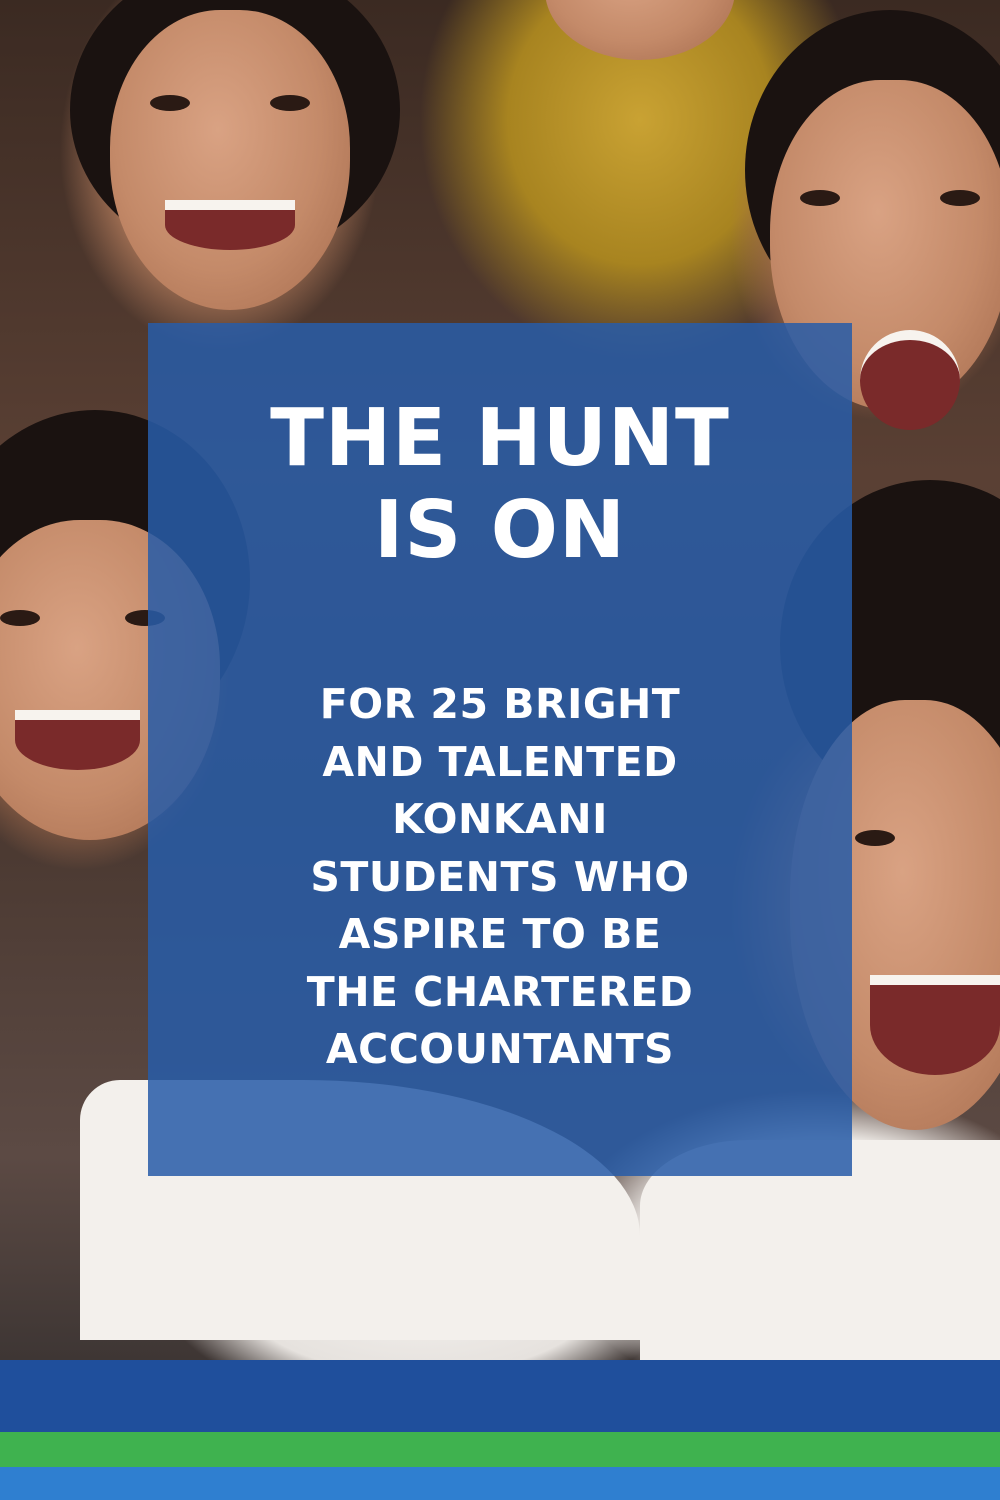 This screenshot has height=1500, width=1000. Describe the element at coordinates (500, 1449) in the screenshot. I see `footer-stripe-green` at that location.